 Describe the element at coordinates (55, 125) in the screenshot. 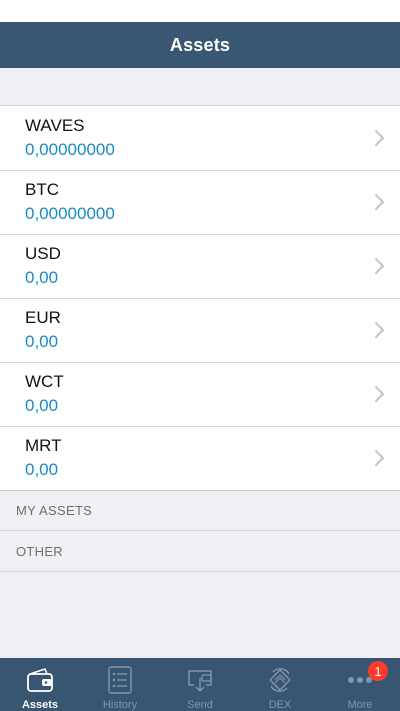

I see `asset-name: WAVES` at that location.